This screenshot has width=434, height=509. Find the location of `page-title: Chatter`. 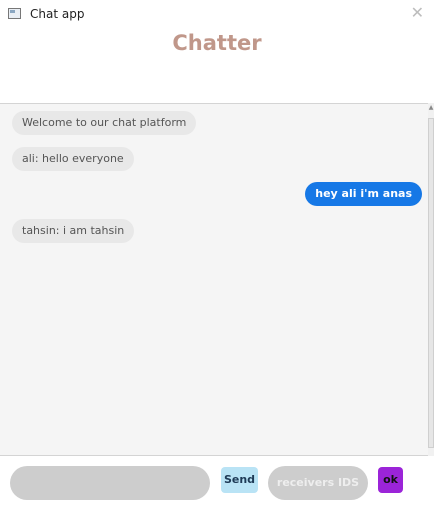

page-title: Chatter is located at coordinates (217, 43).